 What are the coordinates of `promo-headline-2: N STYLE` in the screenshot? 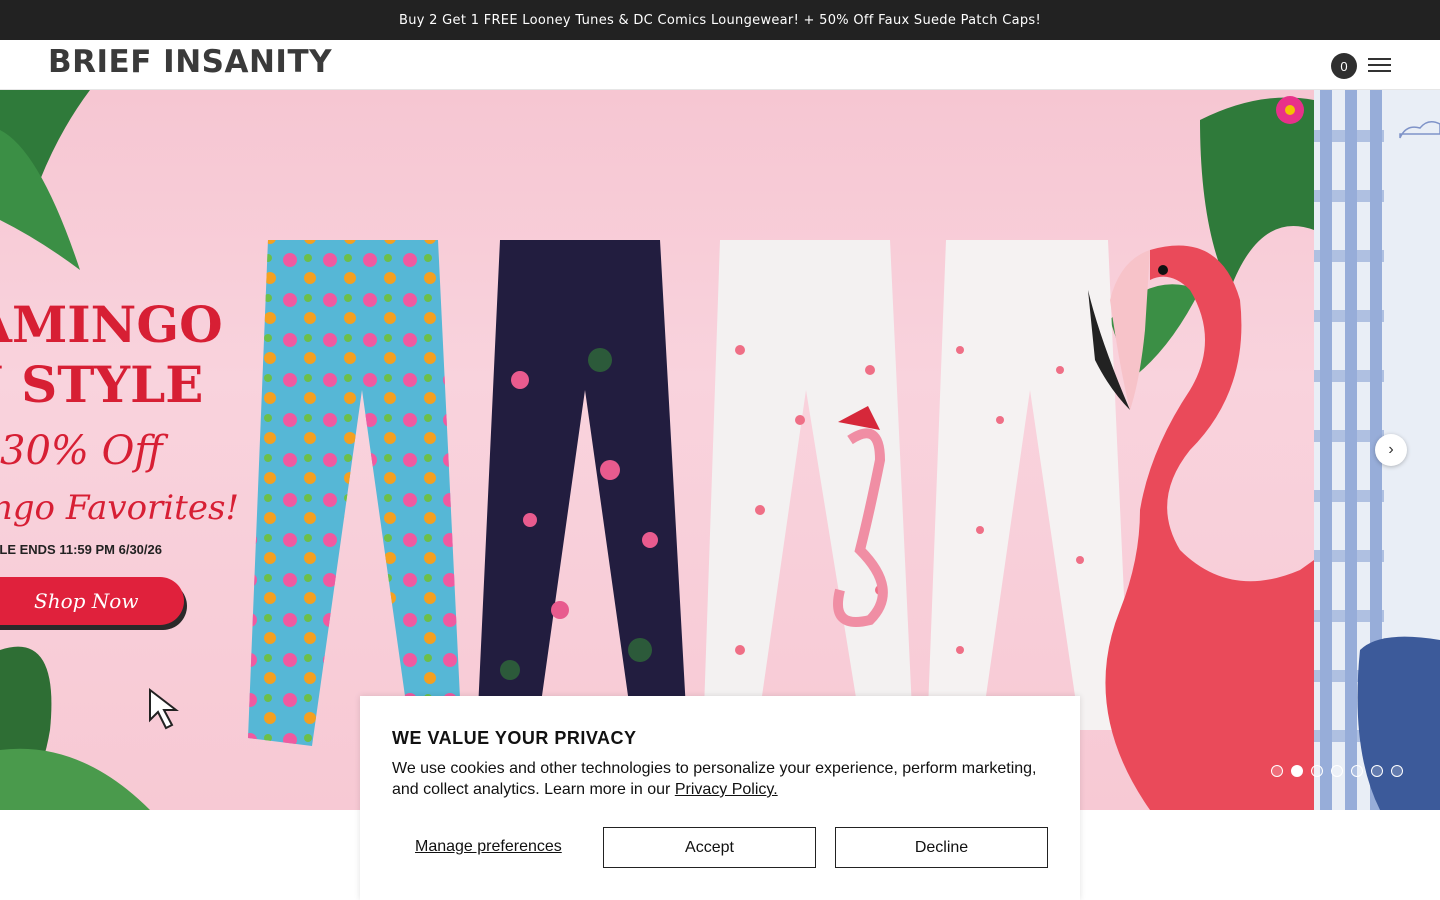 It's located at (102, 384).